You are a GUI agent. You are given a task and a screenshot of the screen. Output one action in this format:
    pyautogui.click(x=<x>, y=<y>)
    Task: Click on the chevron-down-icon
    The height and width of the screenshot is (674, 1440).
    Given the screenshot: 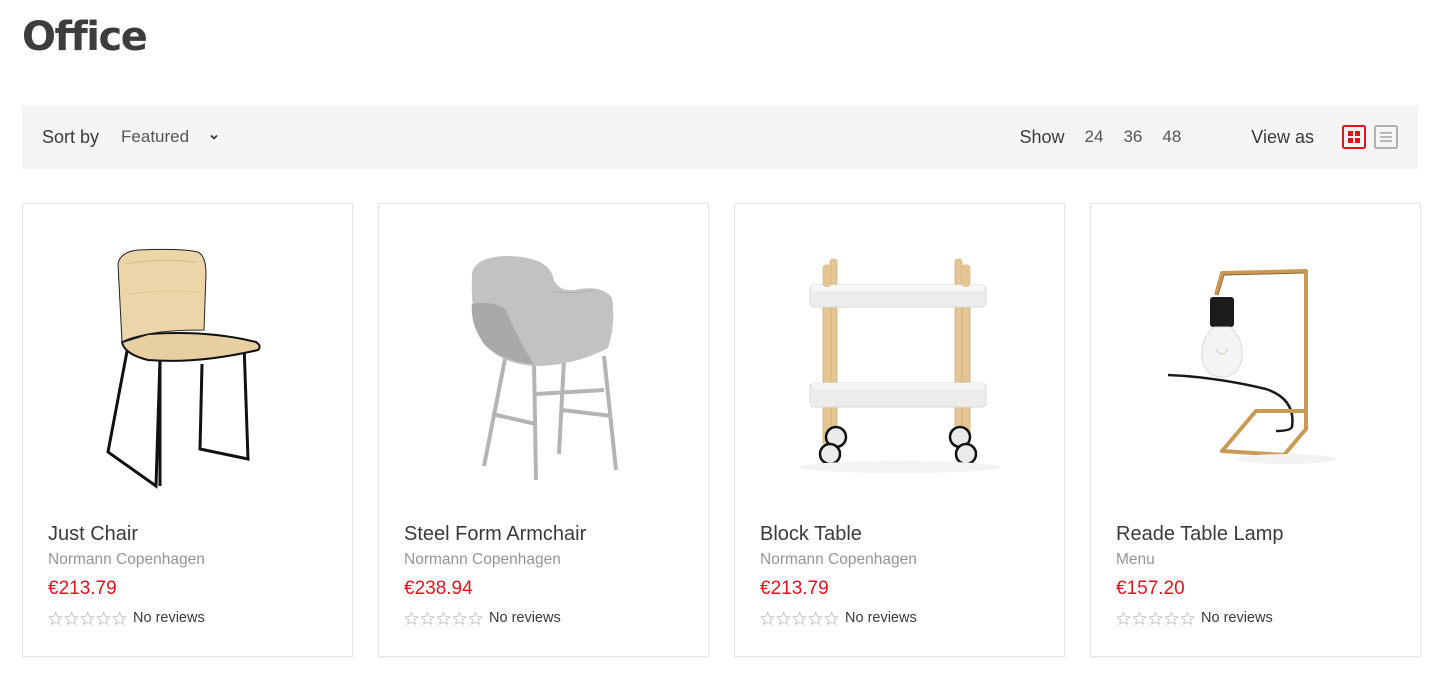 What is the action you would take?
    pyautogui.click(x=214, y=137)
    